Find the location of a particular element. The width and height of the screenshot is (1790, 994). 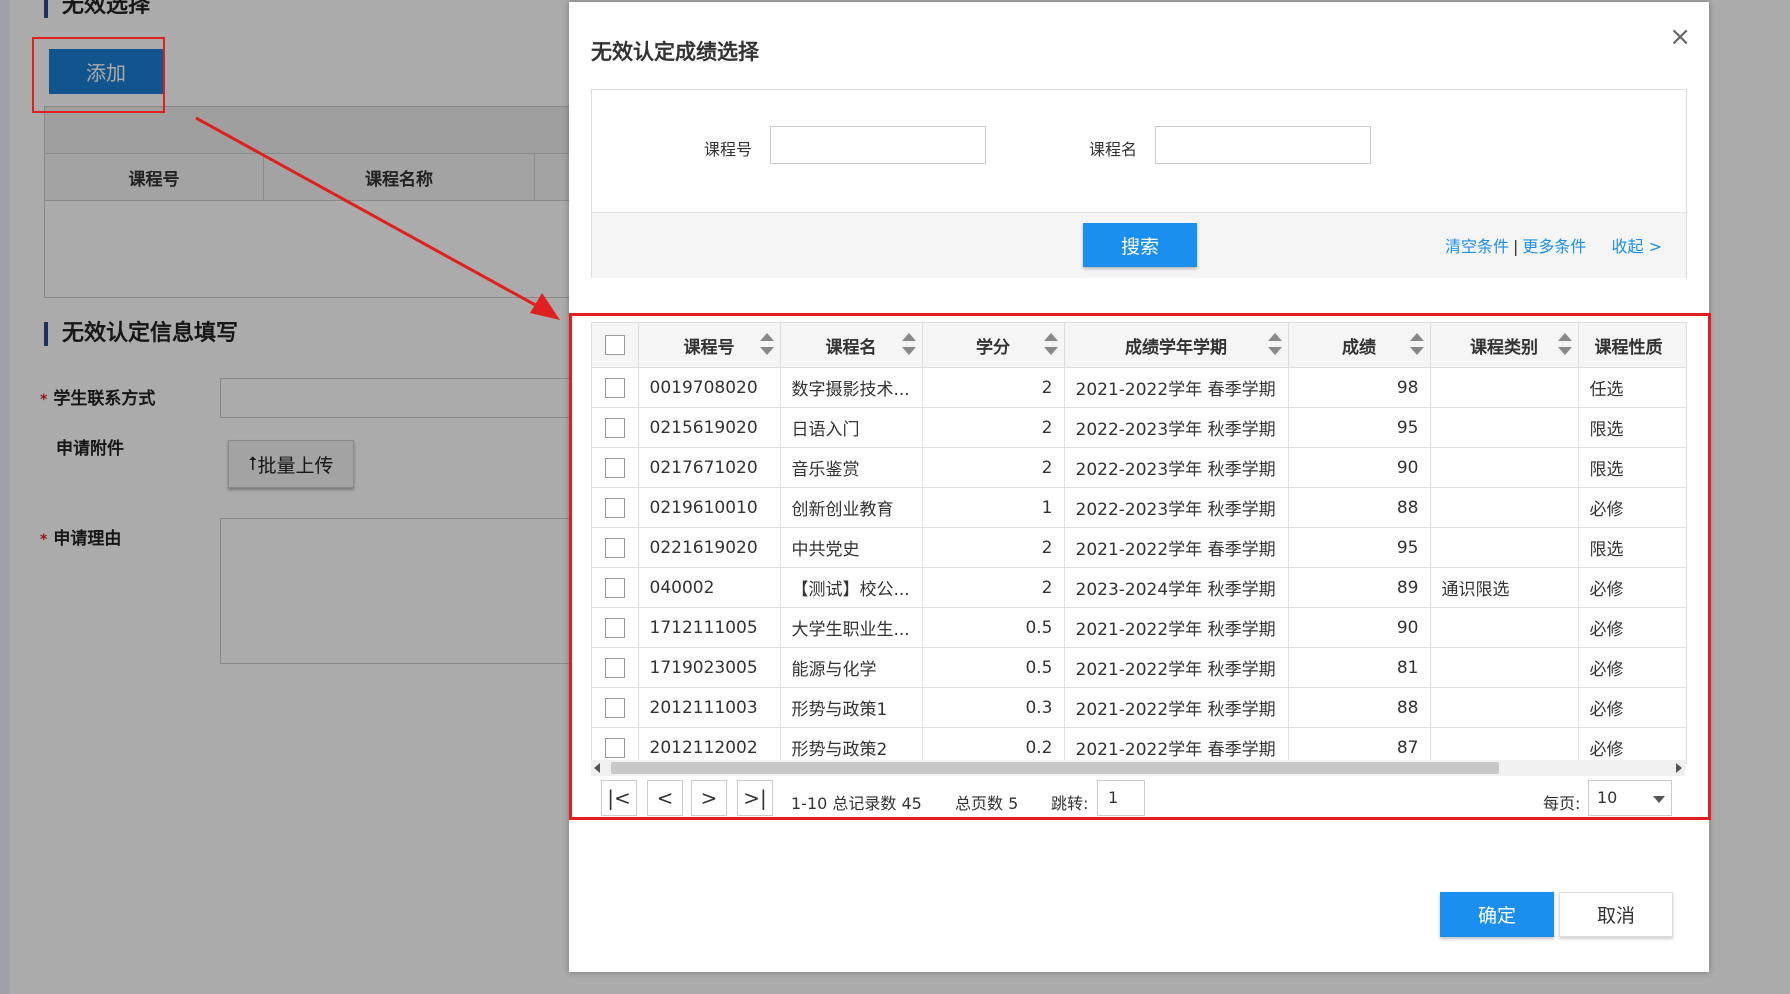

header-term: 成绩学年学期 is located at coordinates (1176, 345).